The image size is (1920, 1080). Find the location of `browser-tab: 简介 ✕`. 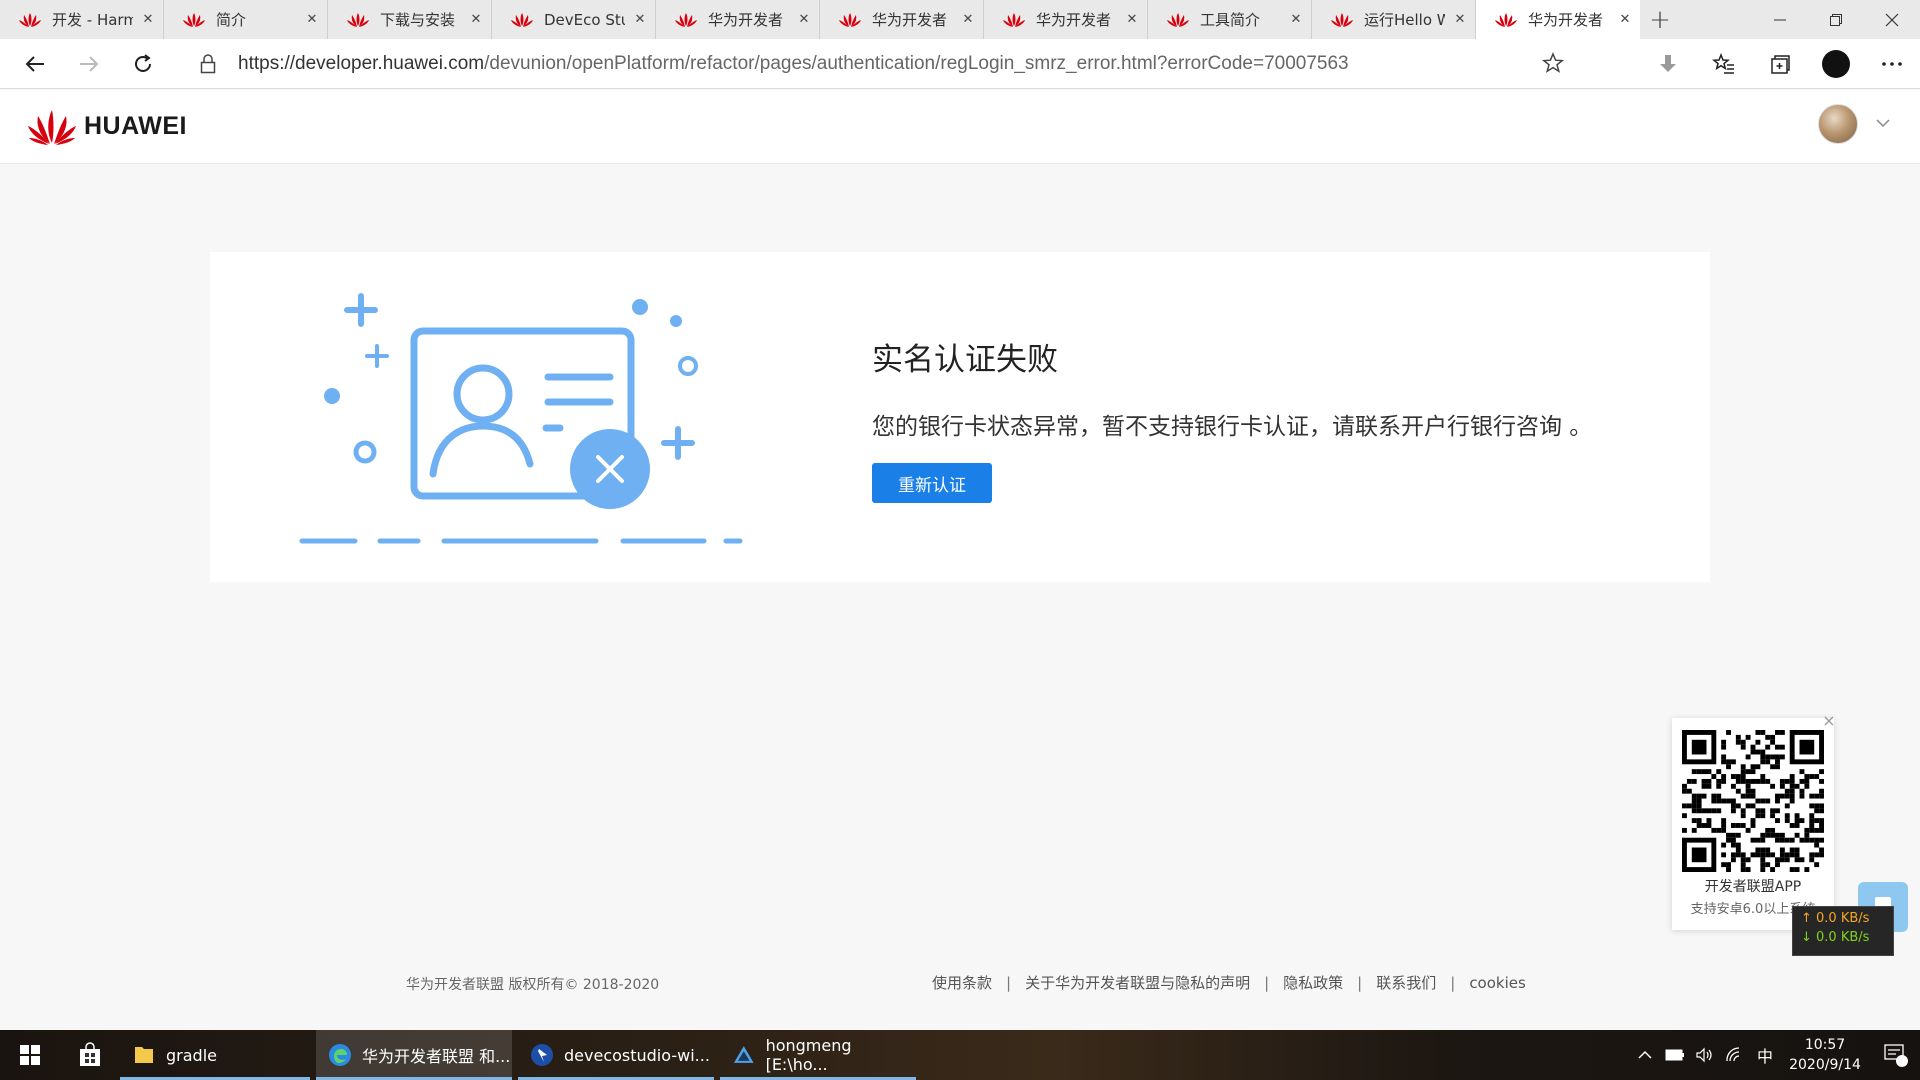

browser-tab: 简介 ✕ is located at coordinates (246, 19).